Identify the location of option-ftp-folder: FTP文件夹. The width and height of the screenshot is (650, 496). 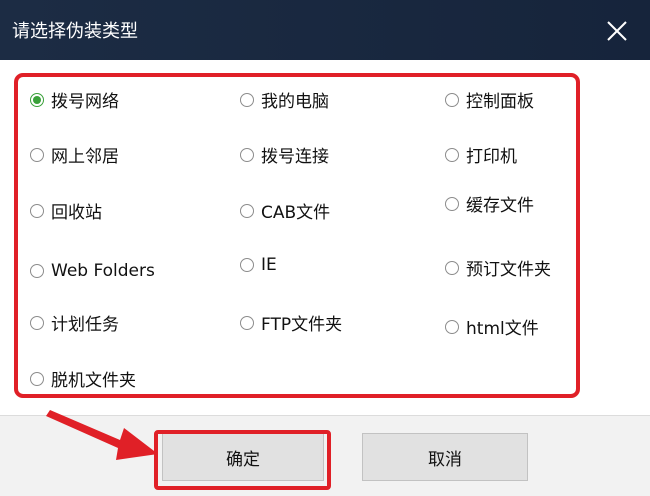
(291, 322).